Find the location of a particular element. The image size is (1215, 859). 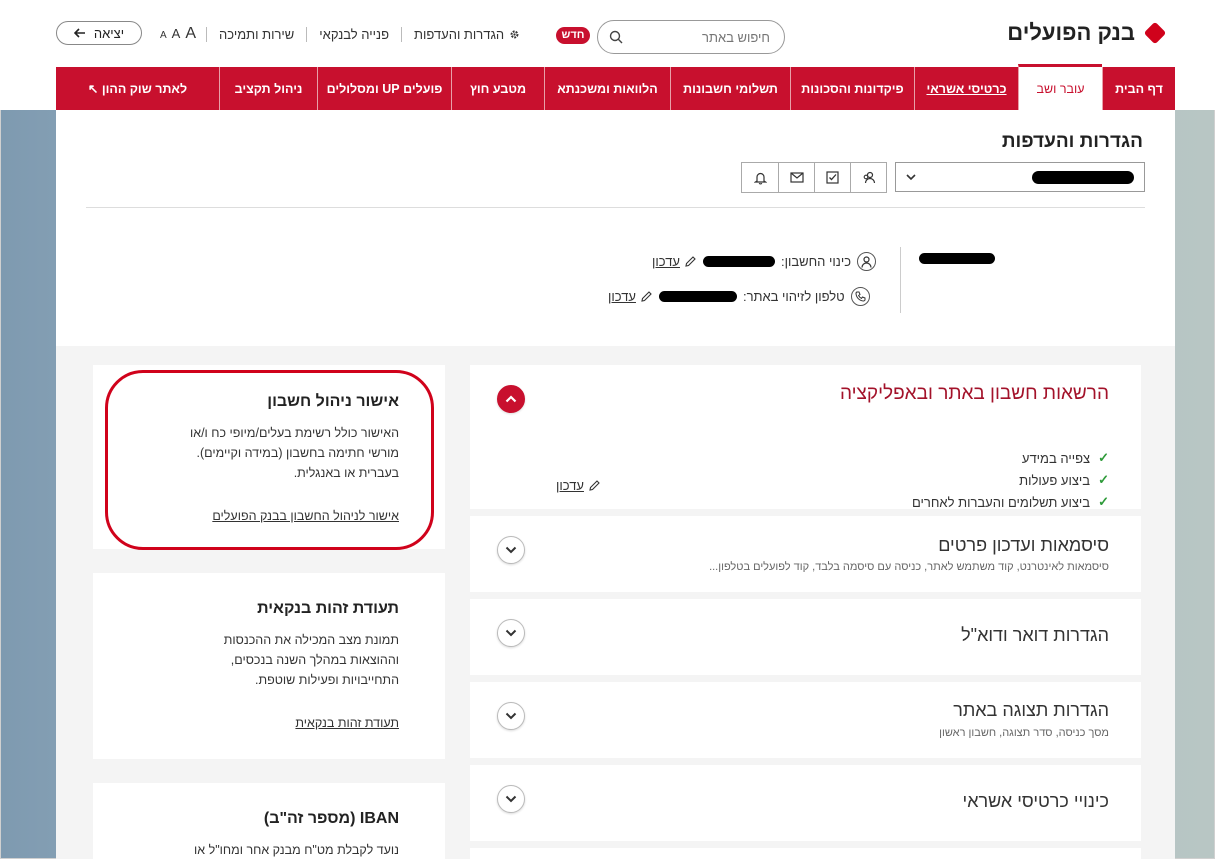

permission-label: צפייה במידע is located at coordinates (1056, 458).